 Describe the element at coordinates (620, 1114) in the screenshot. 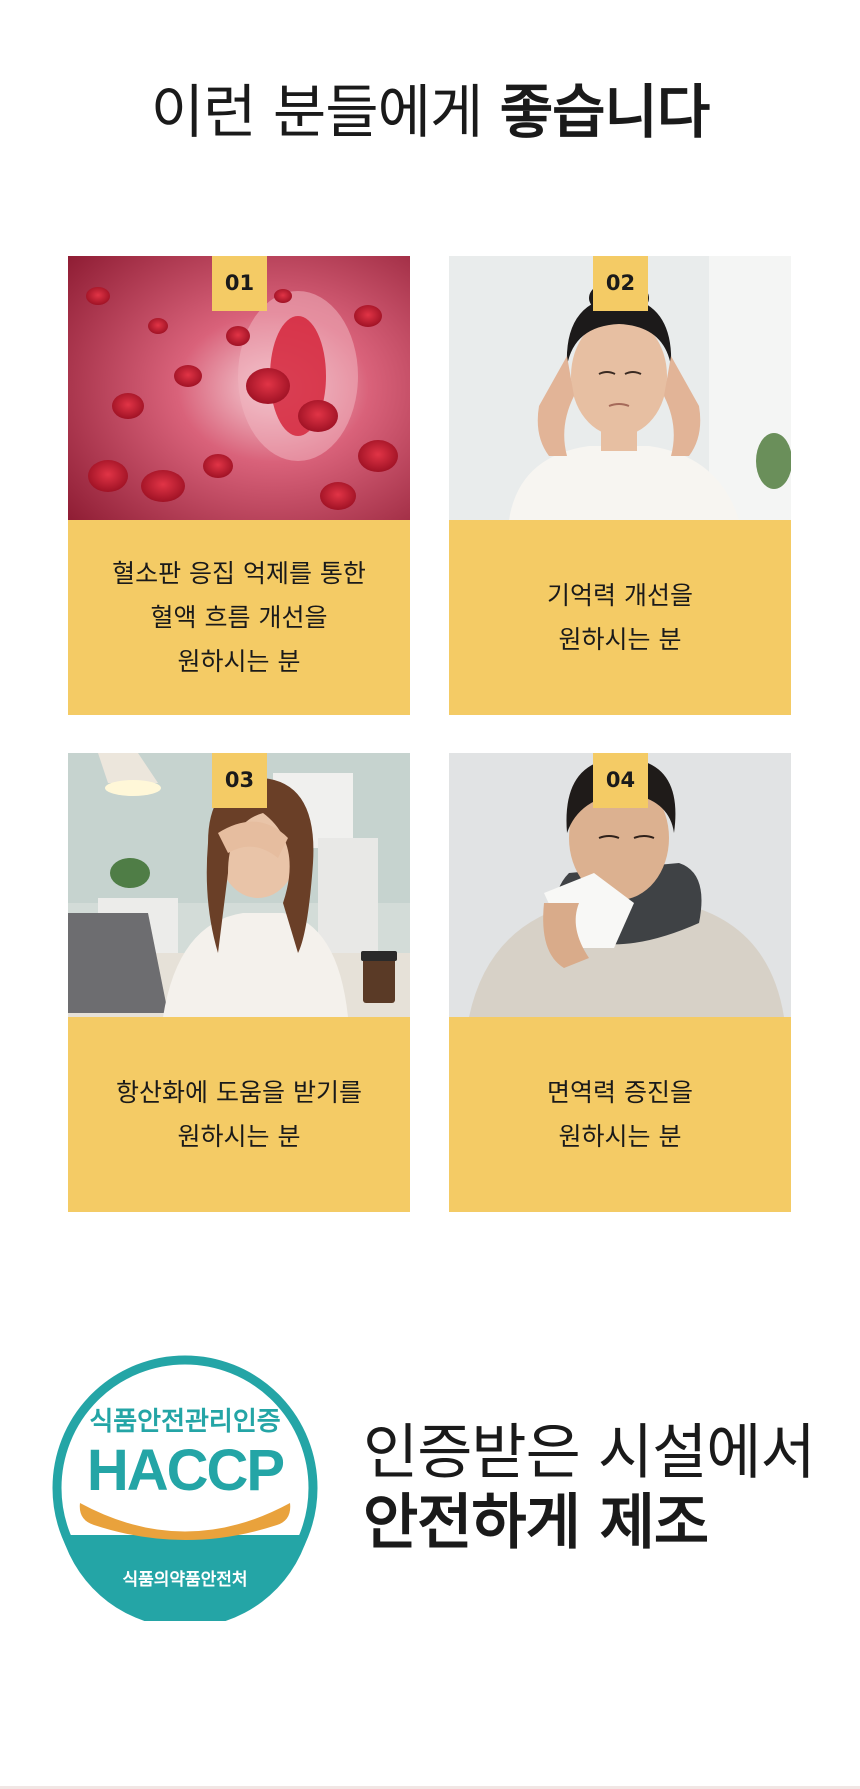

I see `card-caption: 면역력 증진을 원하시는 분` at that location.